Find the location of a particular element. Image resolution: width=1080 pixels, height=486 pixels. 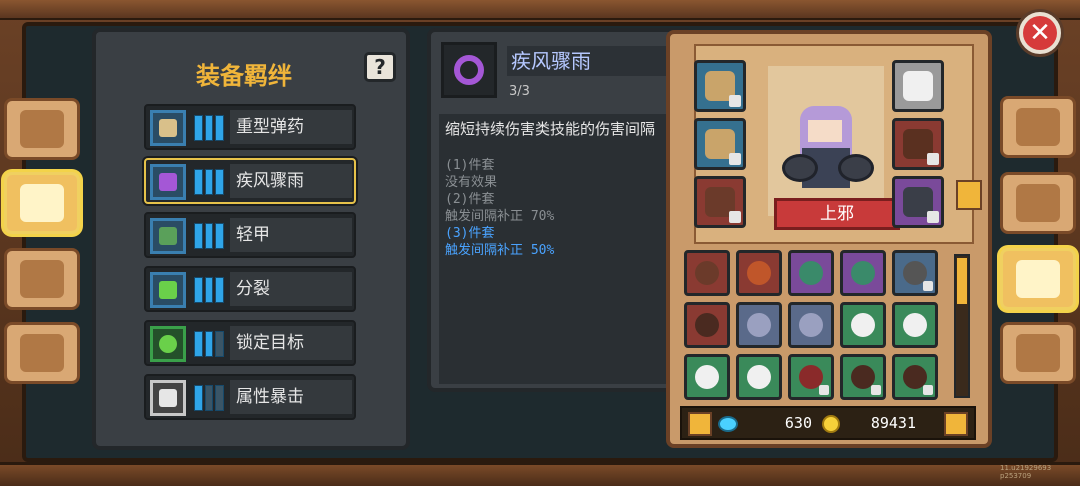

tab-bonds is located at coordinates (42, 203).